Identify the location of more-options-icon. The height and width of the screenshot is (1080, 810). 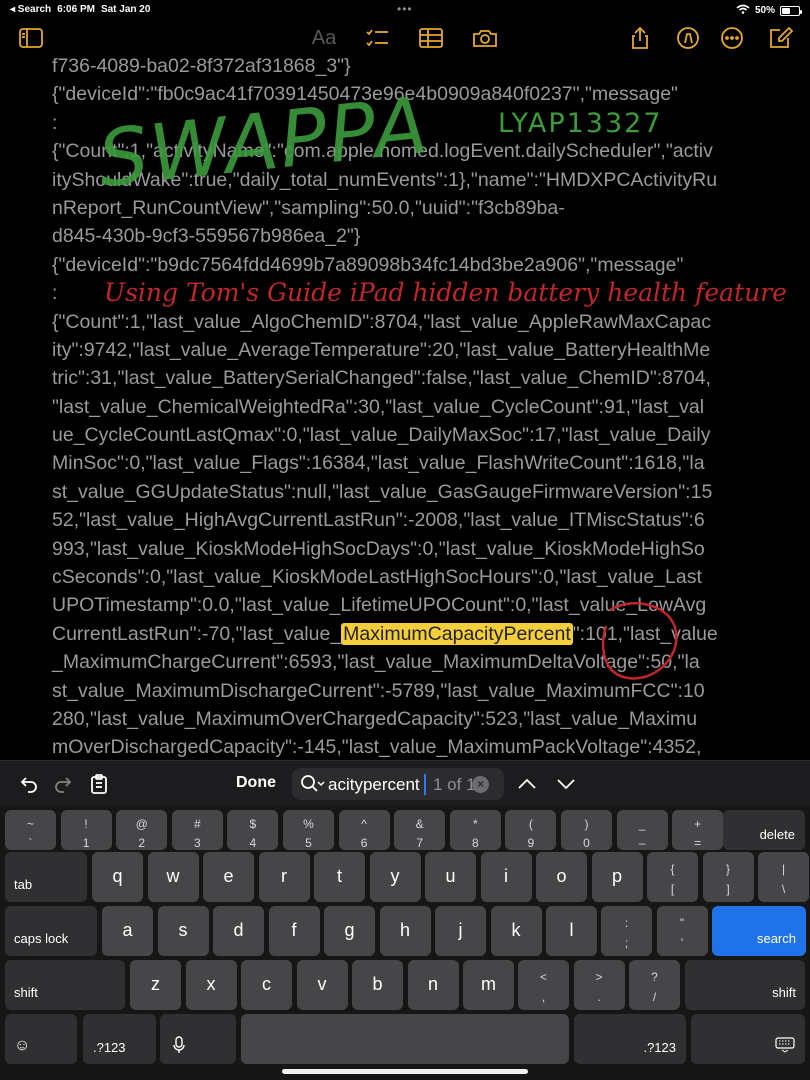
(732, 38).